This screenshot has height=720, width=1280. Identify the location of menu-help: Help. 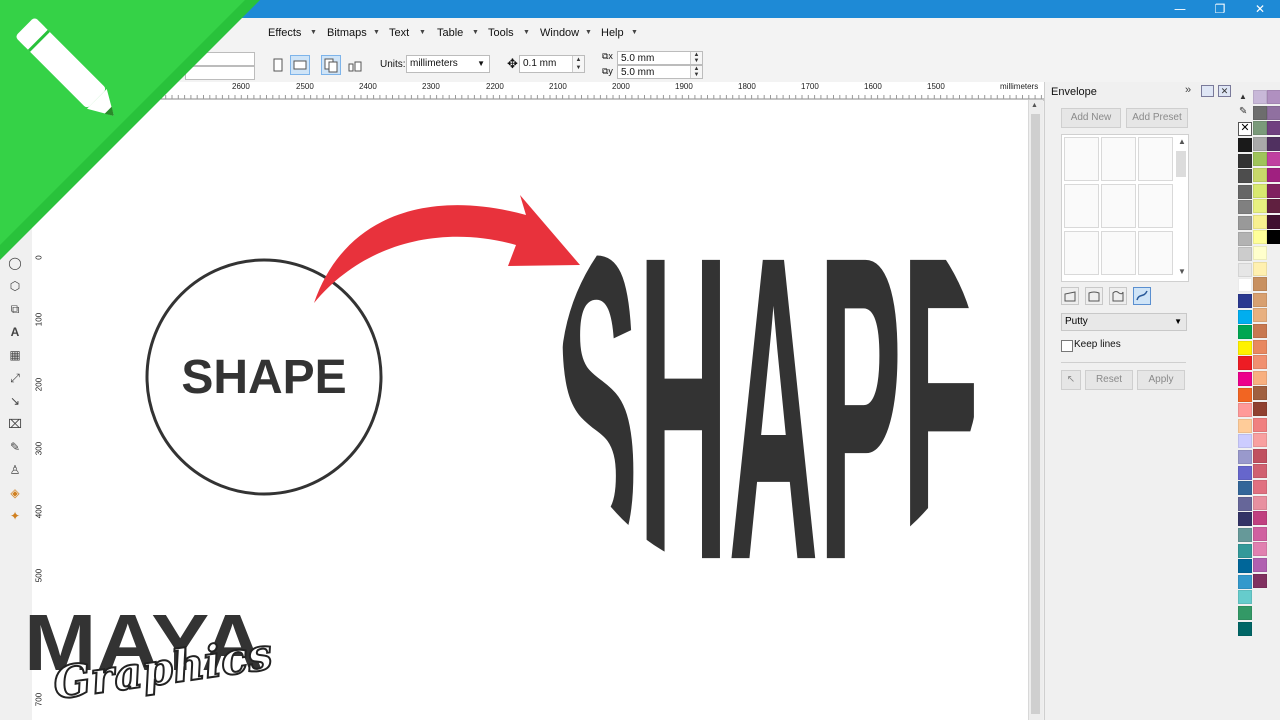
(612, 33).